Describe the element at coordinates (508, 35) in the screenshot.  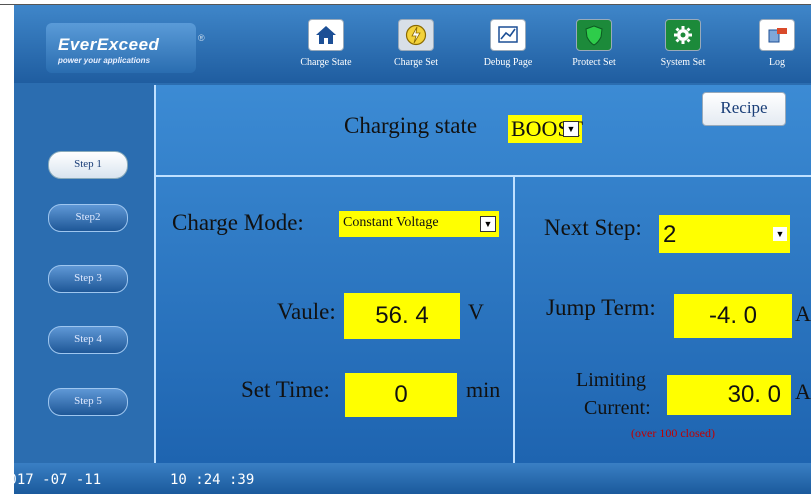
I see `chart-icon` at that location.